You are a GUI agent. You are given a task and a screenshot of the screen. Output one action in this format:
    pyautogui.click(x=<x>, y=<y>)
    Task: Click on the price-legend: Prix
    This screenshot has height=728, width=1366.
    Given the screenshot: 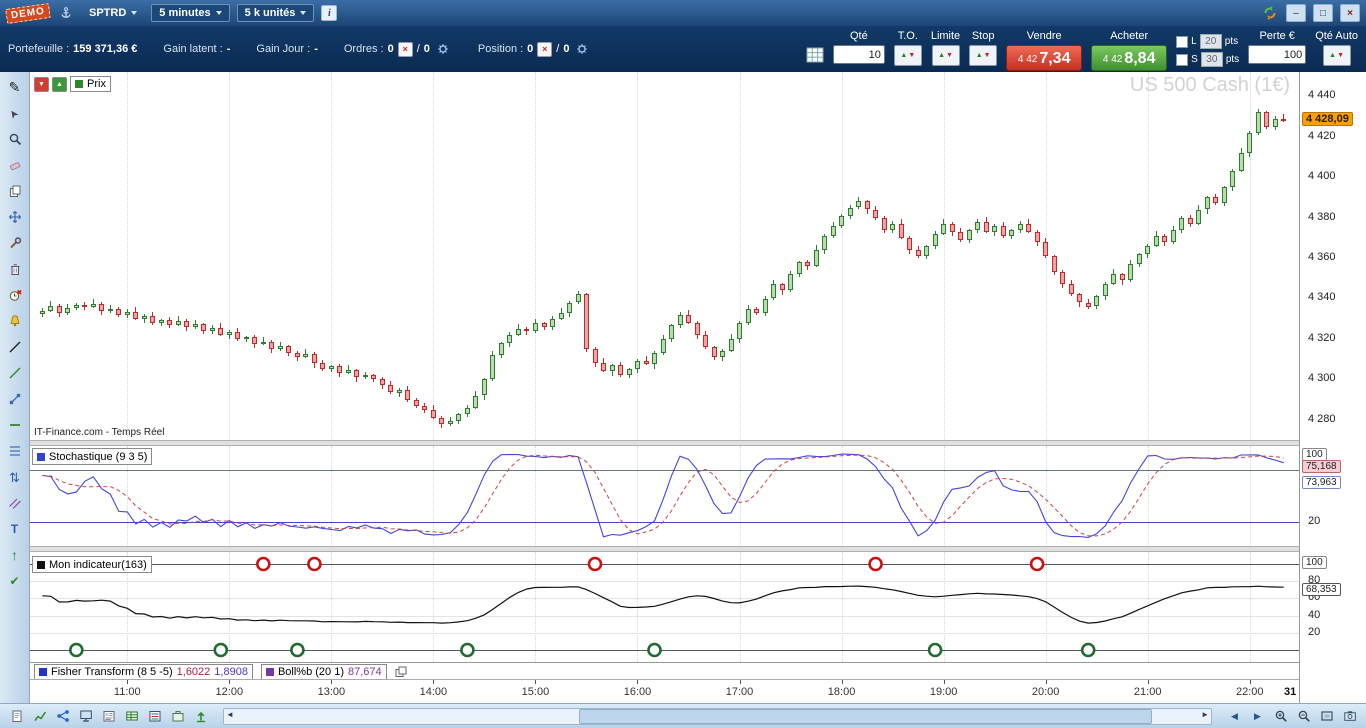 What is the action you would take?
    pyautogui.click(x=90, y=84)
    